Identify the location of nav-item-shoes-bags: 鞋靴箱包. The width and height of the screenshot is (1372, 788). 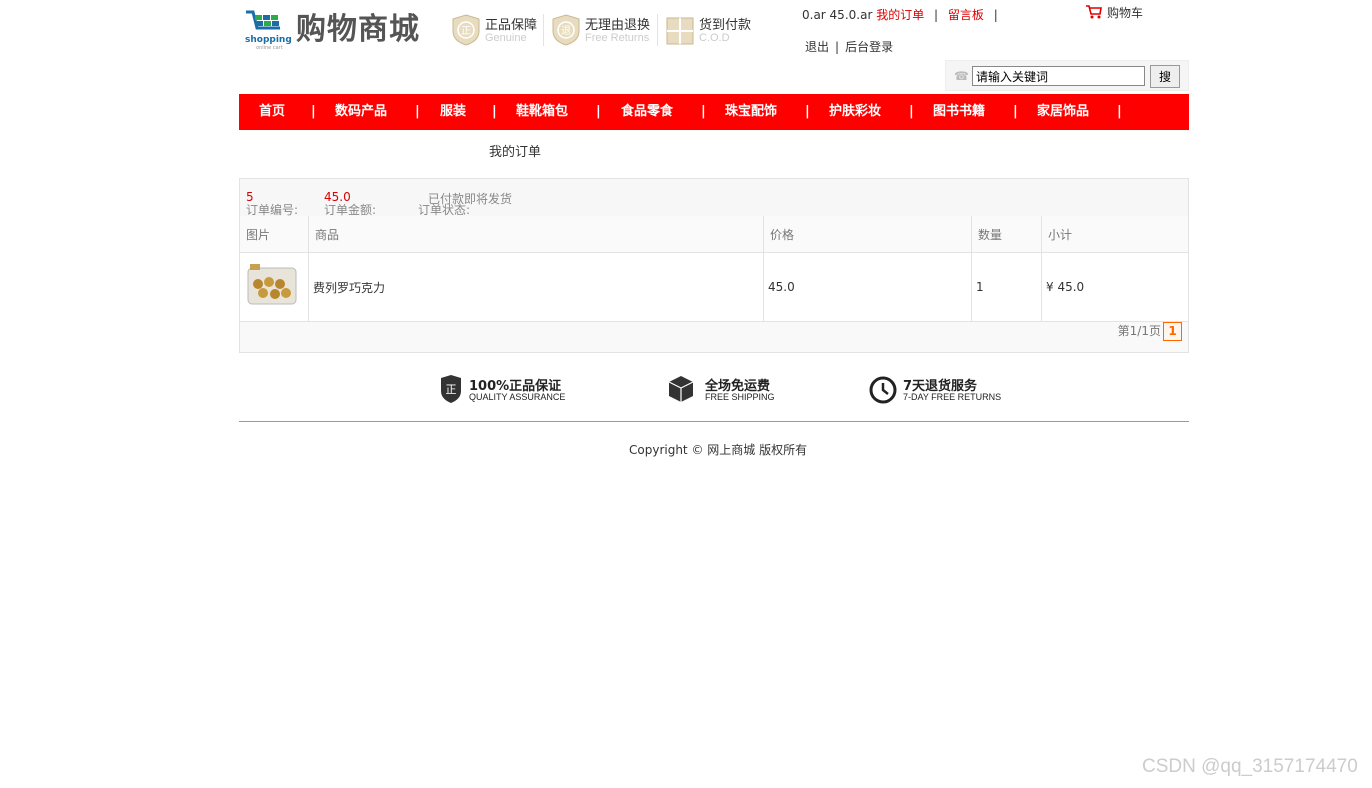
(542, 112).